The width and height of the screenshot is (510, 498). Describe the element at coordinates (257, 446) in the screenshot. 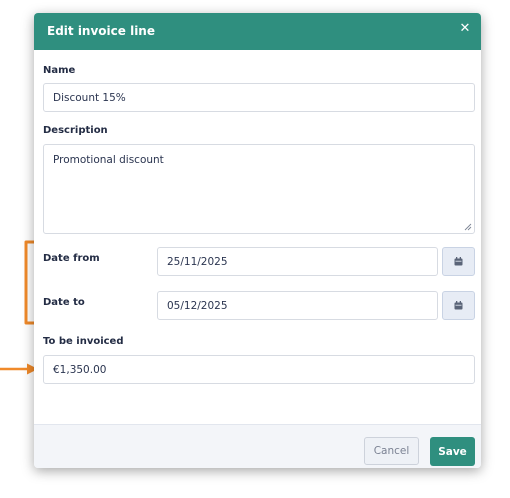

I see `dialog-footer: Cancel Save` at that location.